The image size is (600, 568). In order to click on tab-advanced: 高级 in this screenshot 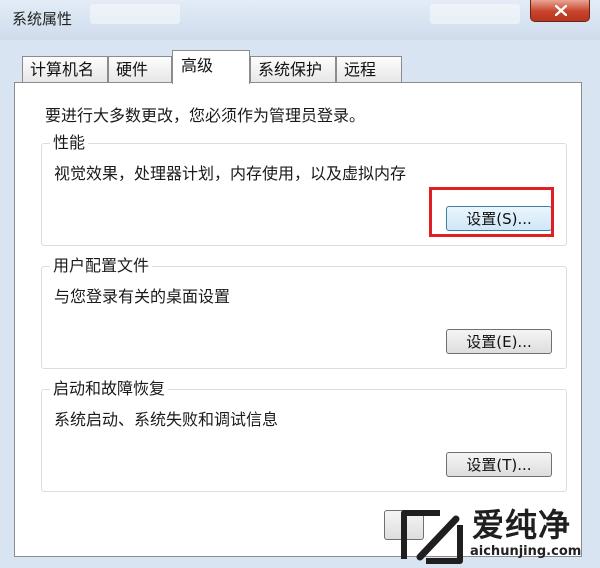, I will do `click(211, 67)`.